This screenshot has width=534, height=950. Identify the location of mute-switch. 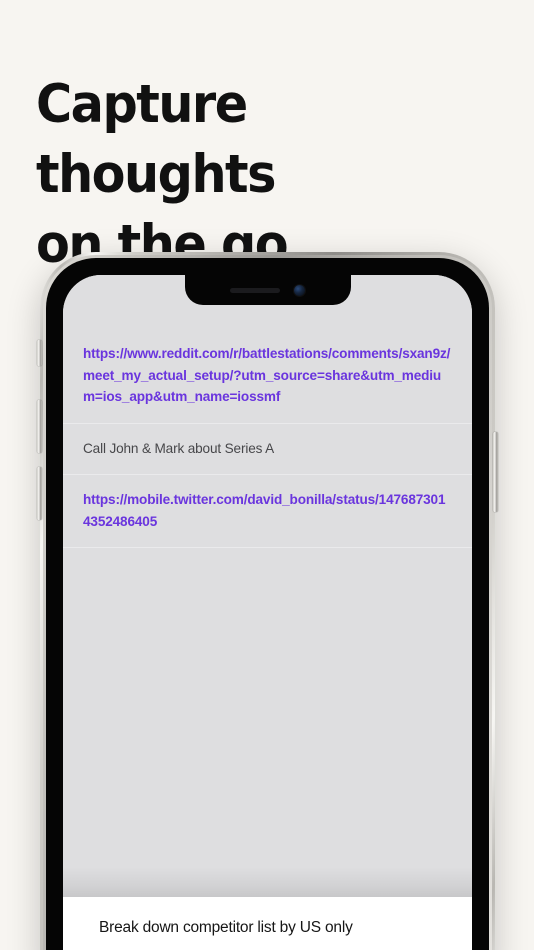
(39, 353).